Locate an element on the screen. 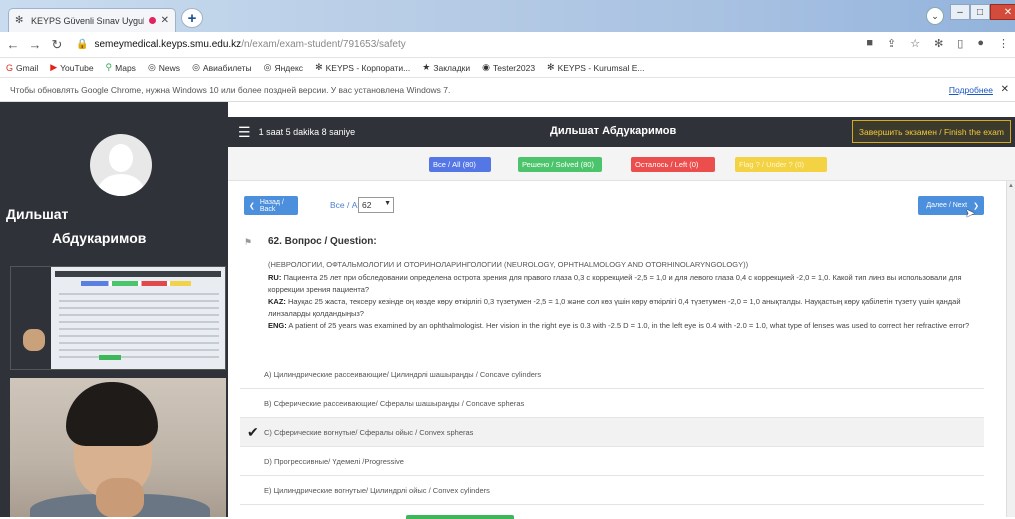  question-title: 62. Вопрос / Question: is located at coordinates (322, 241).